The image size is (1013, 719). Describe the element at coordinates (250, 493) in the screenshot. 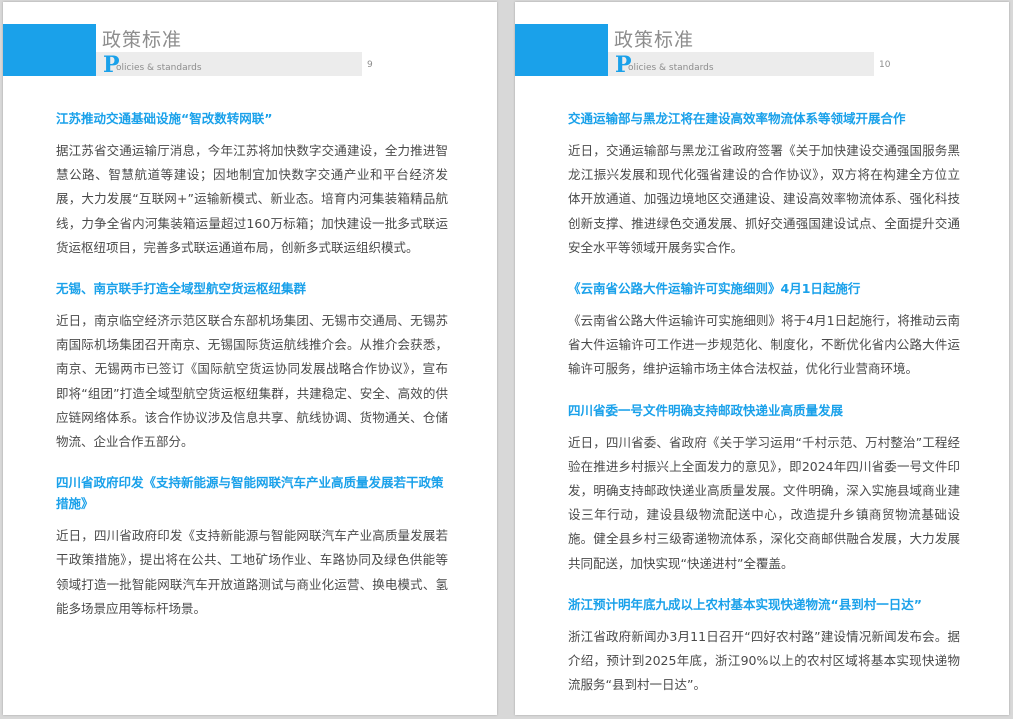

I see `article-title: 四川省政府印发《支持新能源与智能网联汽车产业高质量发展若干政策措施》` at that location.